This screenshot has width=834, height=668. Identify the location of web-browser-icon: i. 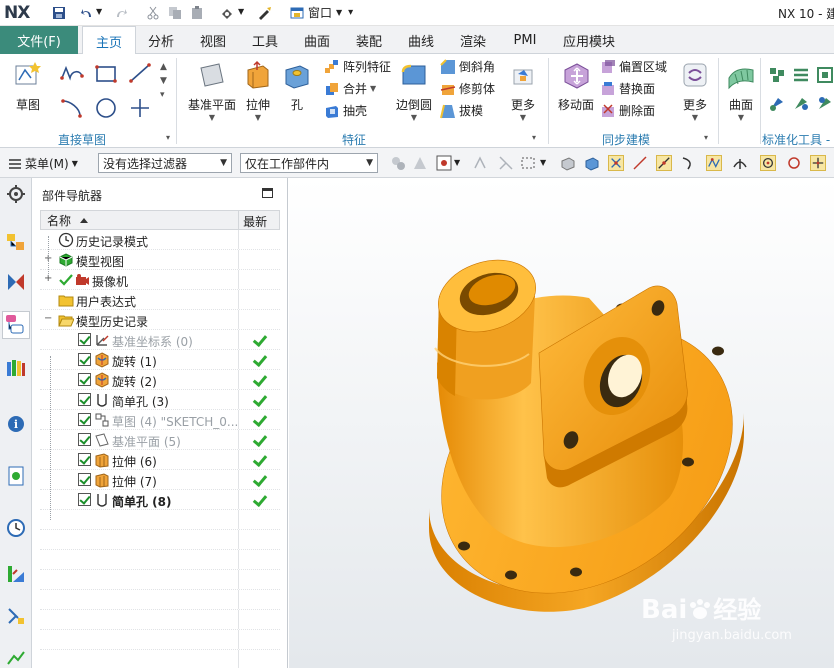
(16, 424).